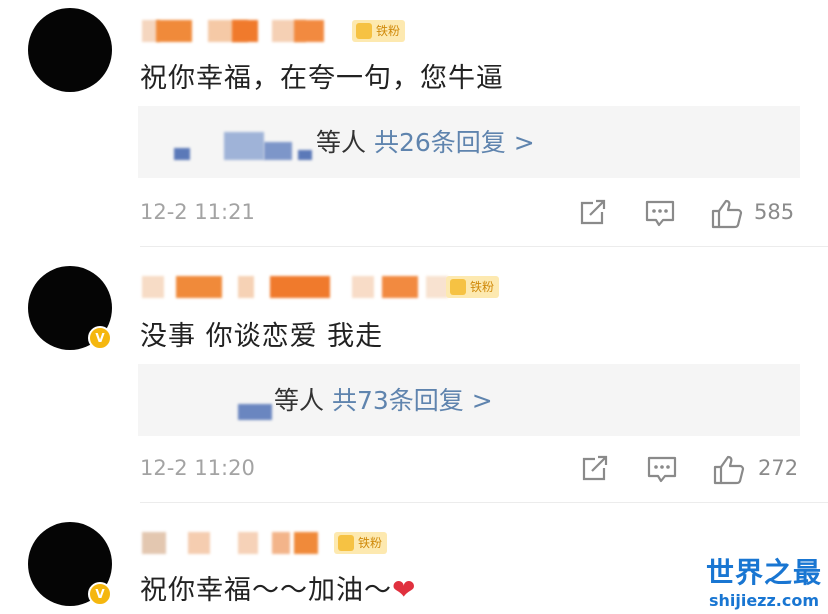  What do you see at coordinates (70, 50) in the screenshot?
I see `avatar` at bounding box center [70, 50].